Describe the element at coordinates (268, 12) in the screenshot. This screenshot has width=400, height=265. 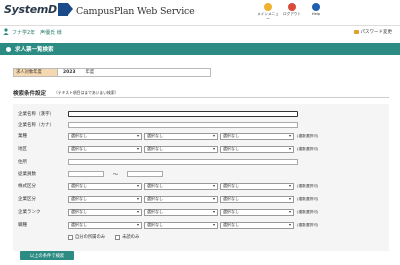
I see `main-menu-button: メインメニュー` at that location.